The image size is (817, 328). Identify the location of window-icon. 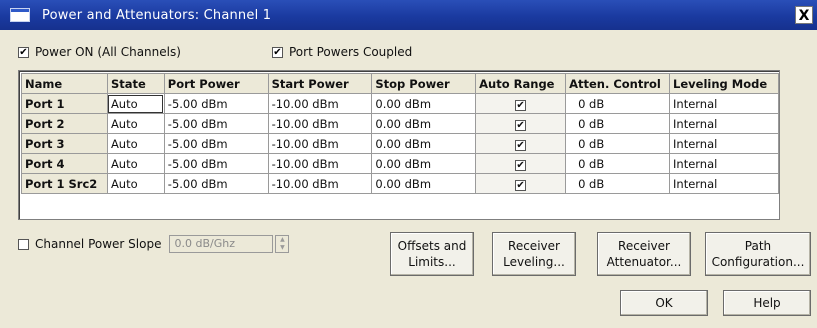
(20, 15).